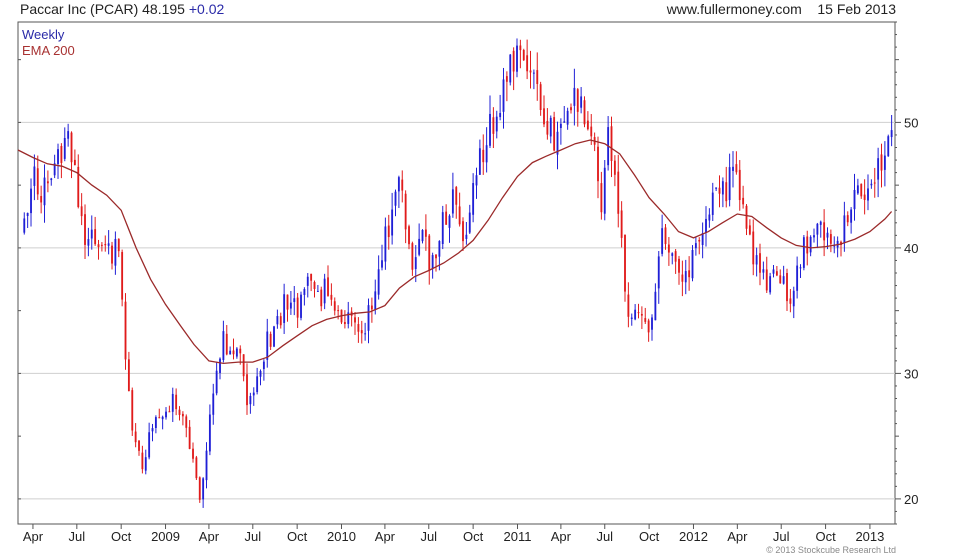 The height and width of the screenshot is (560, 980). What do you see at coordinates (911, 122) in the screenshot?
I see `y-tick-label-50: 50` at bounding box center [911, 122].